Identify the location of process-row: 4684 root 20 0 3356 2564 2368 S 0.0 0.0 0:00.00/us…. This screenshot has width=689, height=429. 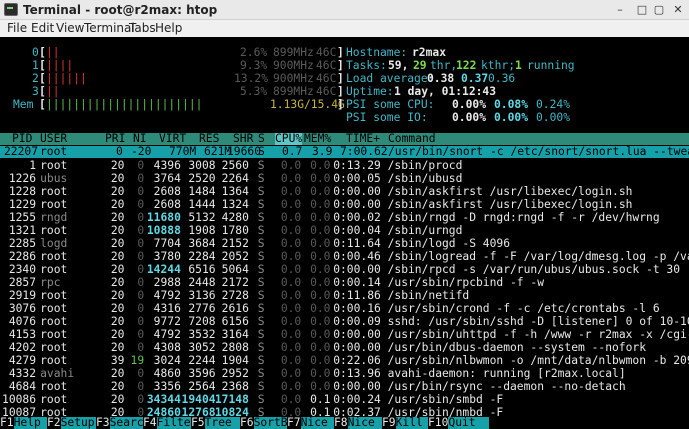
(344, 386).